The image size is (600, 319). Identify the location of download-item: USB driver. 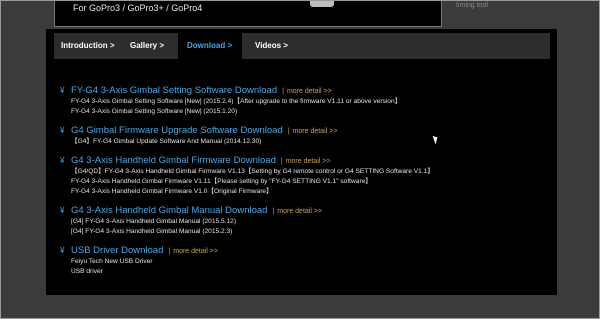
(144, 272).